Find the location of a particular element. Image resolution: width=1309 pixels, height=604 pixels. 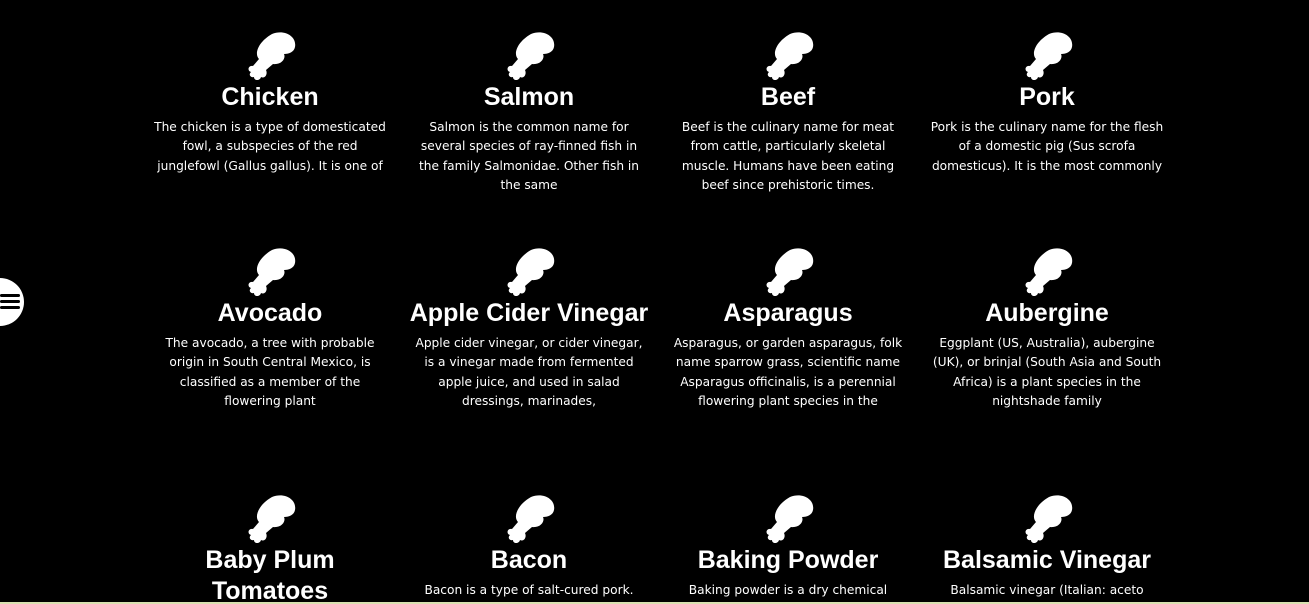

card-title: Apple Cider Vinegar is located at coordinates (529, 313).